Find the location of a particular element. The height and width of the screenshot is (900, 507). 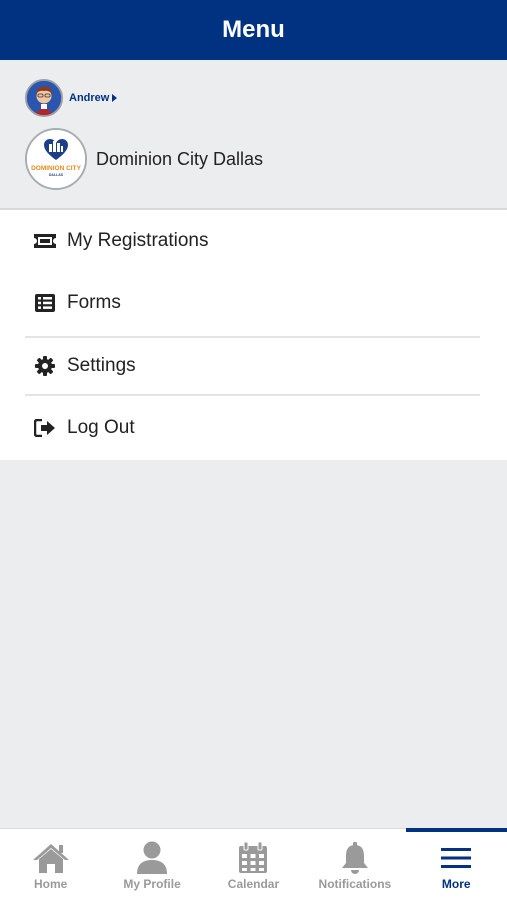

menu-item-label: Forms is located at coordinates (94, 302).